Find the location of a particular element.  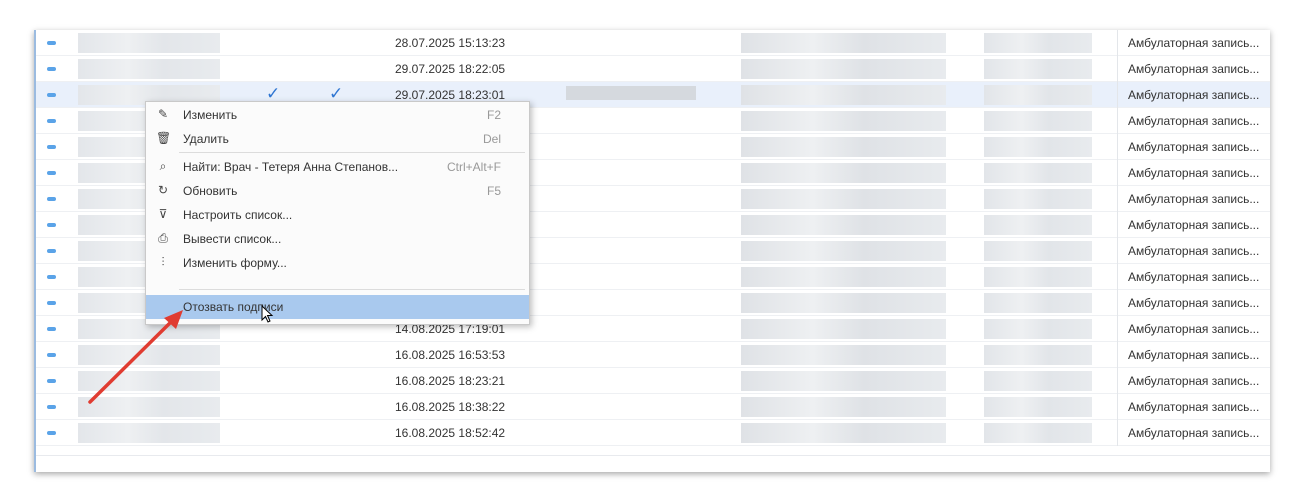

search-doc-icon: ⌕ is located at coordinates (163, 166).